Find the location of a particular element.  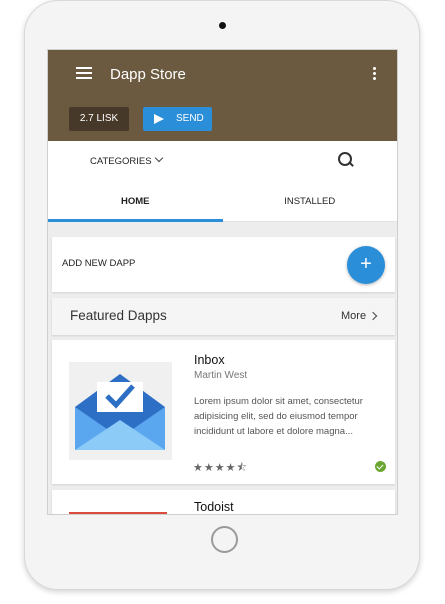

app-author: Martin West is located at coordinates (221, 375).